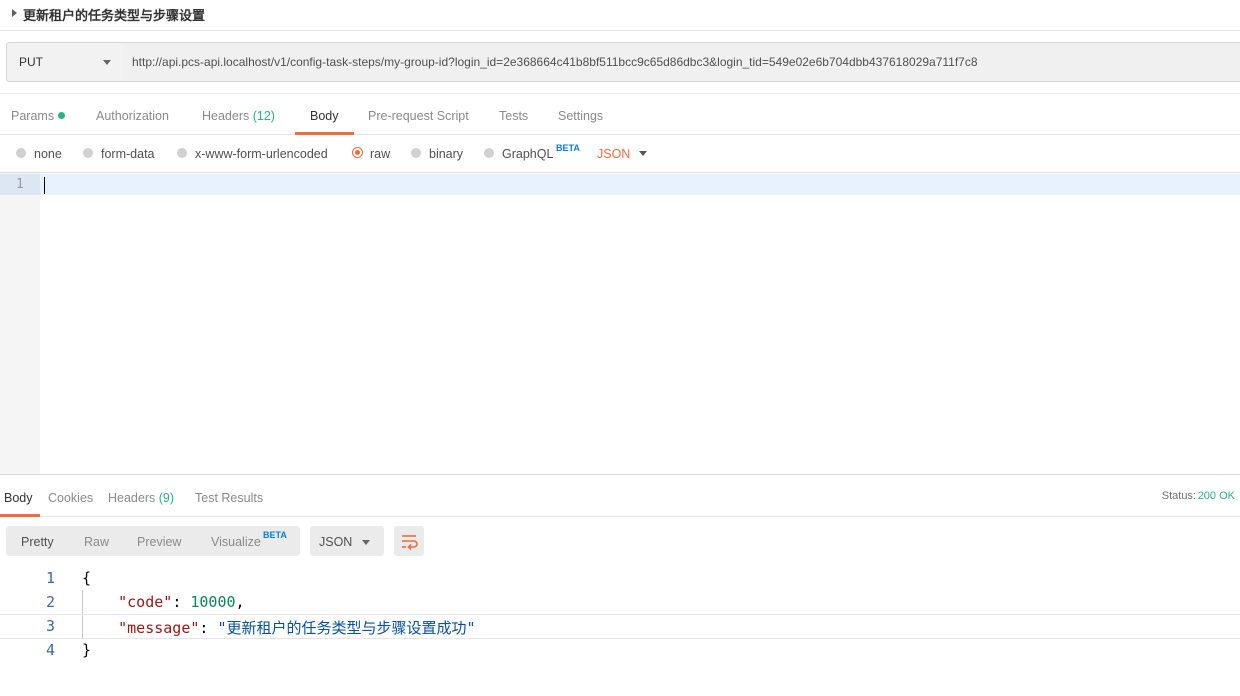  What do you see at coordinates (620, 539) in the screenshot?
I see `response-toolbar: Pretty Raw Preview Visualize BETA JSON` at bounding box center [620, 539].